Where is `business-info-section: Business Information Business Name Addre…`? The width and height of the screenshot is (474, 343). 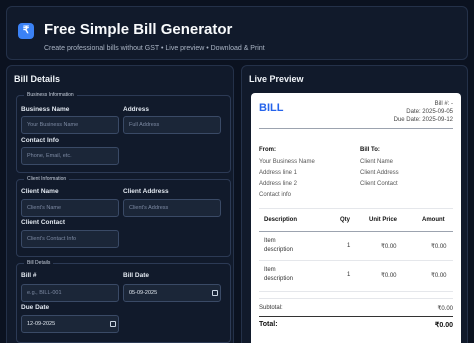 business-info-section: Business Information Business Name Addre… is located at coordinates (123, 132).